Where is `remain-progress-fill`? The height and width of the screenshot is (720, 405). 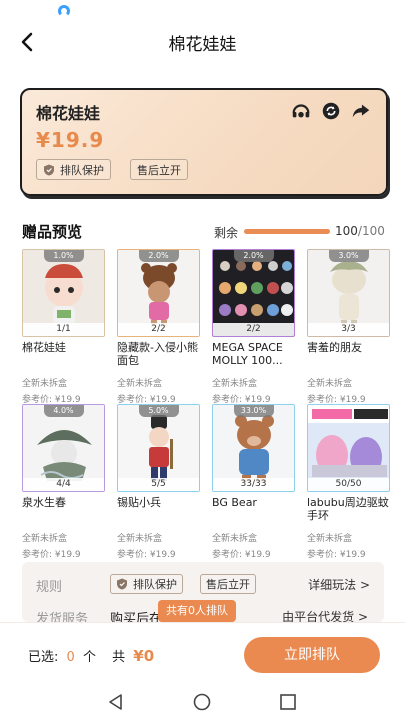
remain-progress-fill is located at coordinates (287, 231).